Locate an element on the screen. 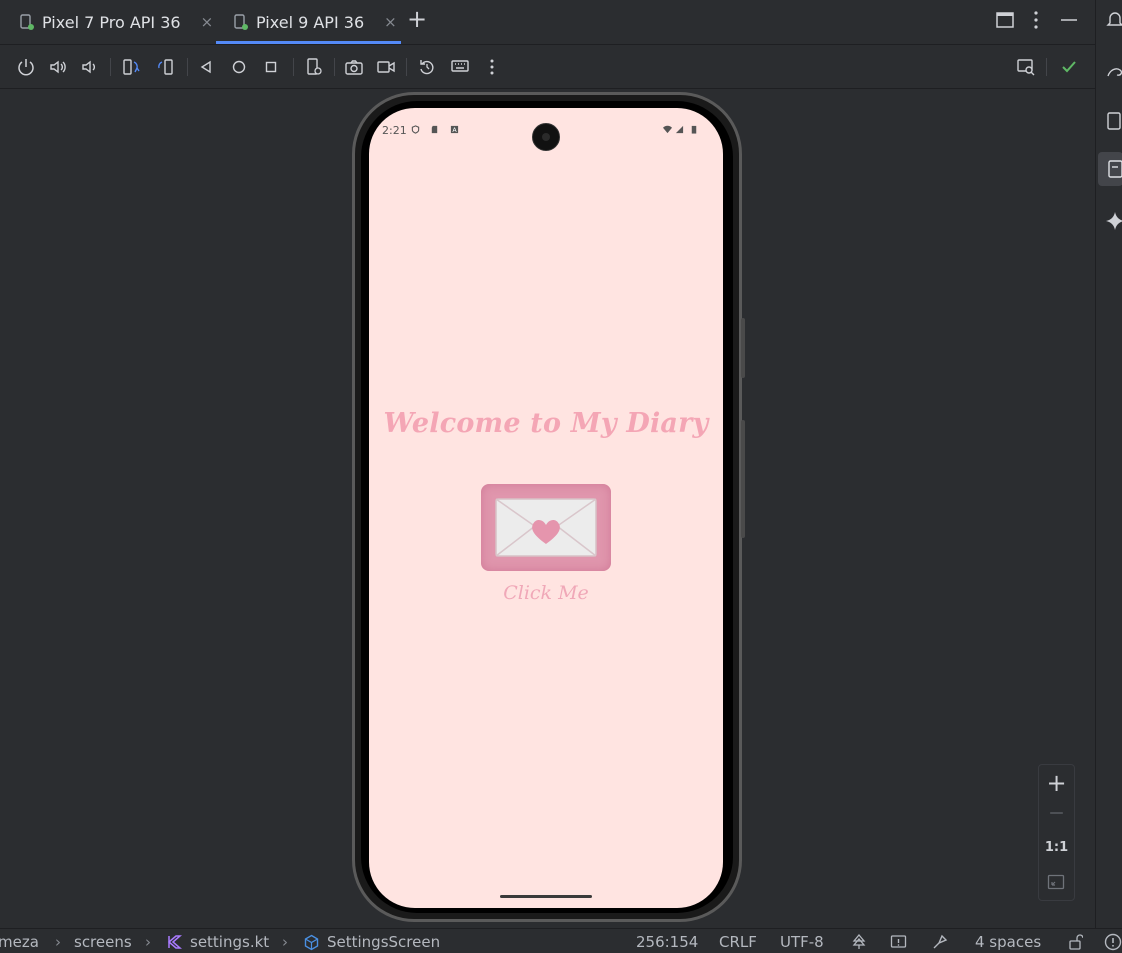 Image resolution: width=1122 pixels, height=953 pixels. battery-icon is located at coordinates (694, 129).